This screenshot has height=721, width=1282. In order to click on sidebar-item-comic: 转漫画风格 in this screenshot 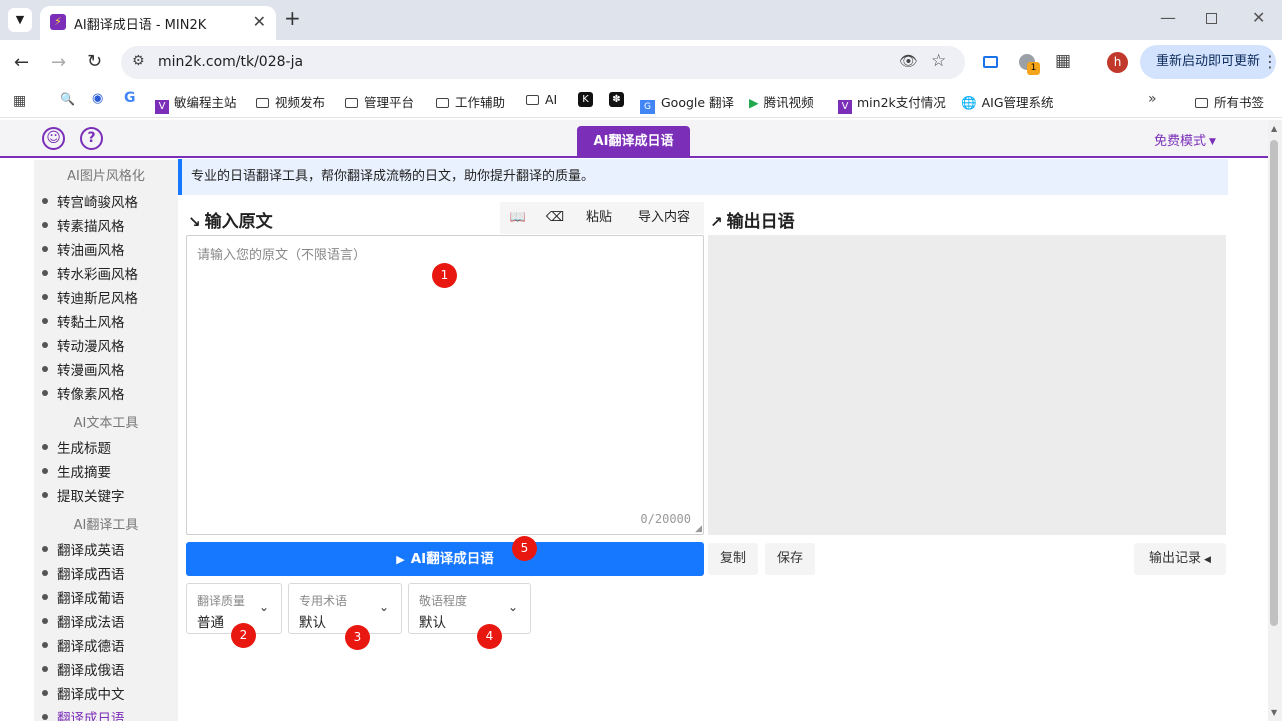, I will do `click(83, 369)`.